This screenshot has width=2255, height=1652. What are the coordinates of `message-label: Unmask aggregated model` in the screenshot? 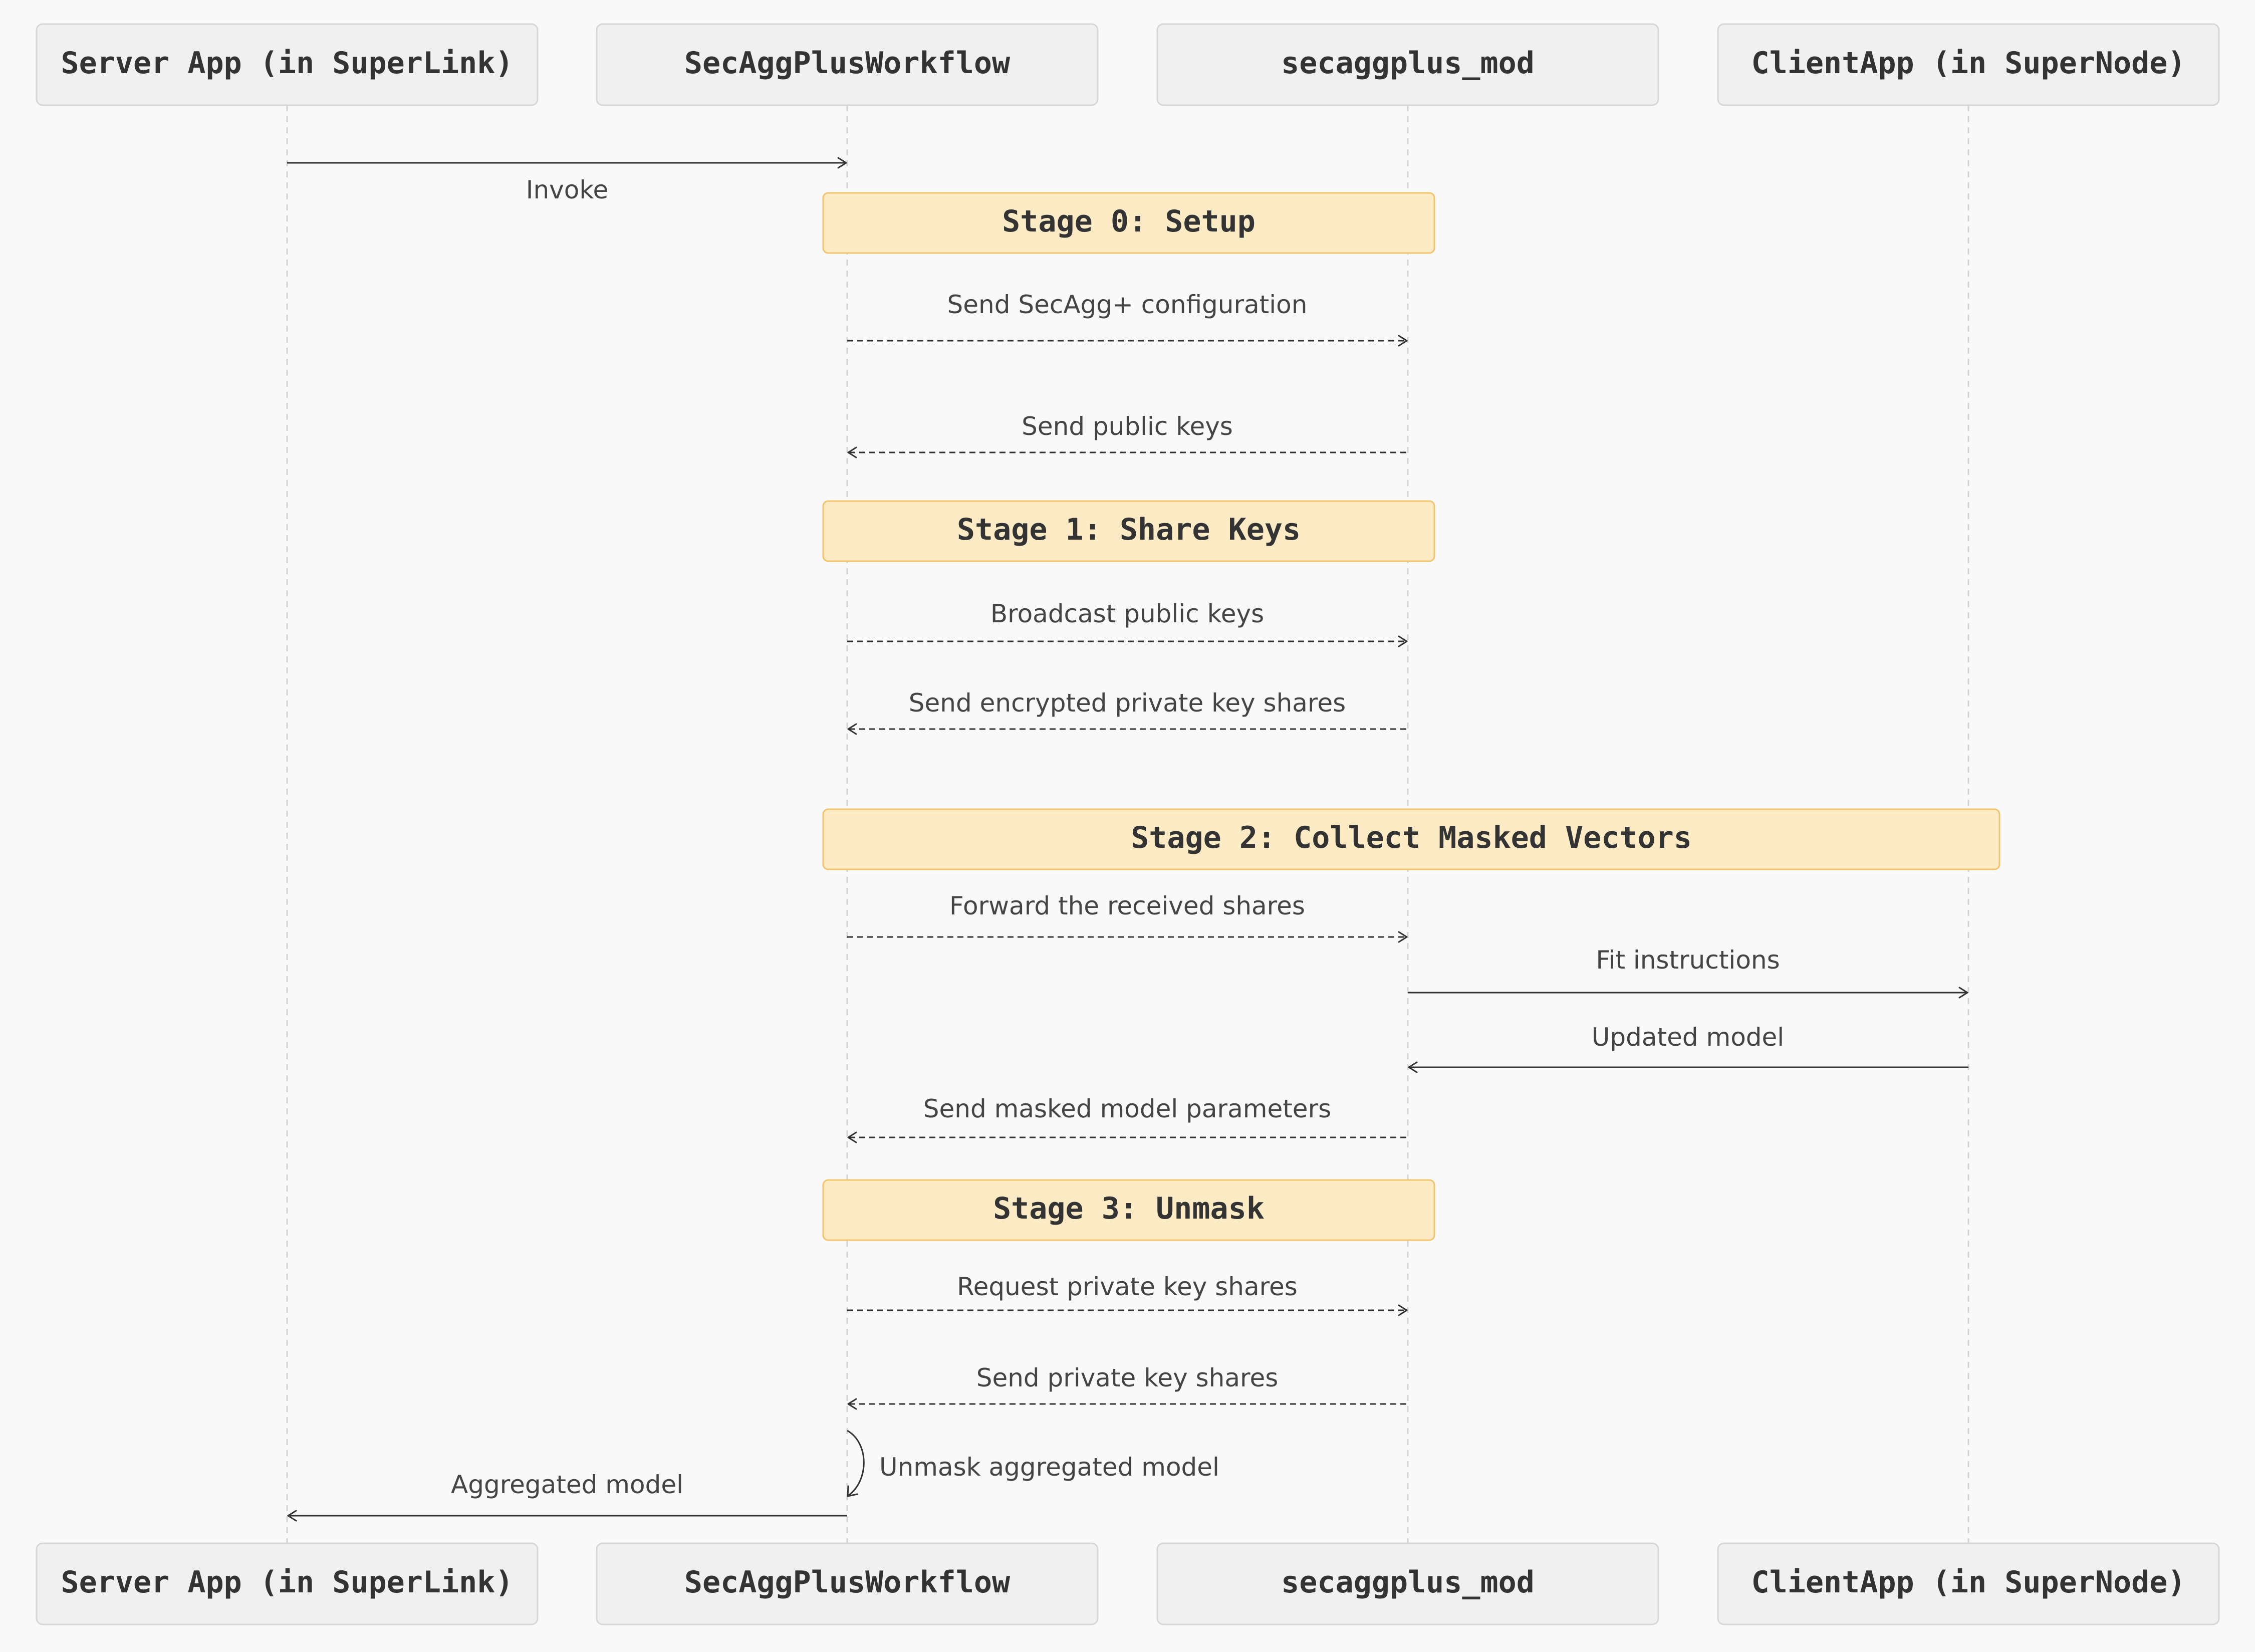 It's located at (1049, 1467).